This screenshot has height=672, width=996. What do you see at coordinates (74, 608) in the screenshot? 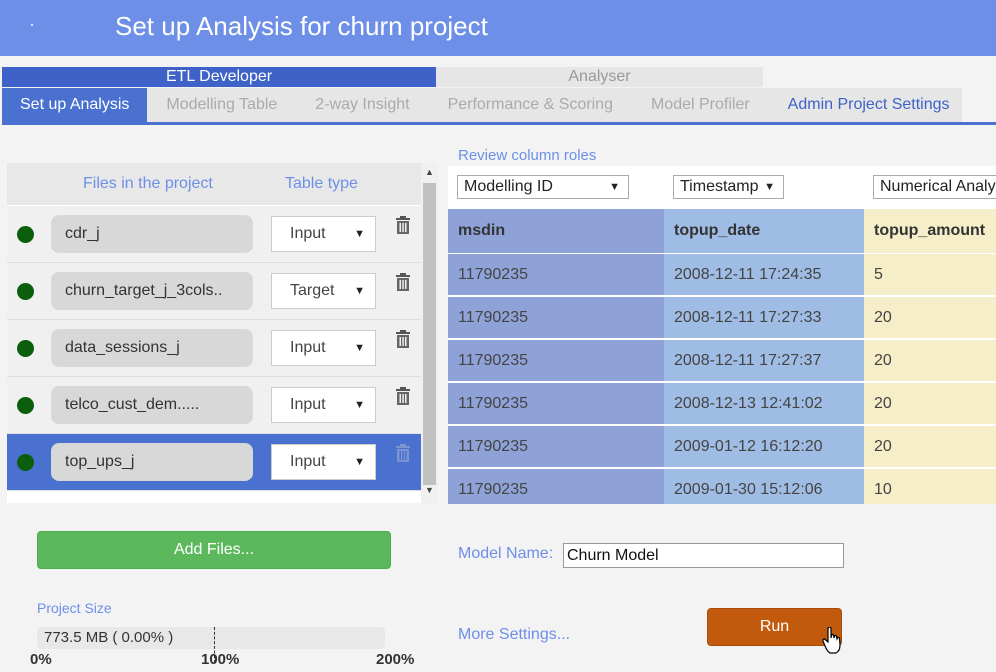
I see `project-size-label: Project Size` at bounding box center [74, 608].